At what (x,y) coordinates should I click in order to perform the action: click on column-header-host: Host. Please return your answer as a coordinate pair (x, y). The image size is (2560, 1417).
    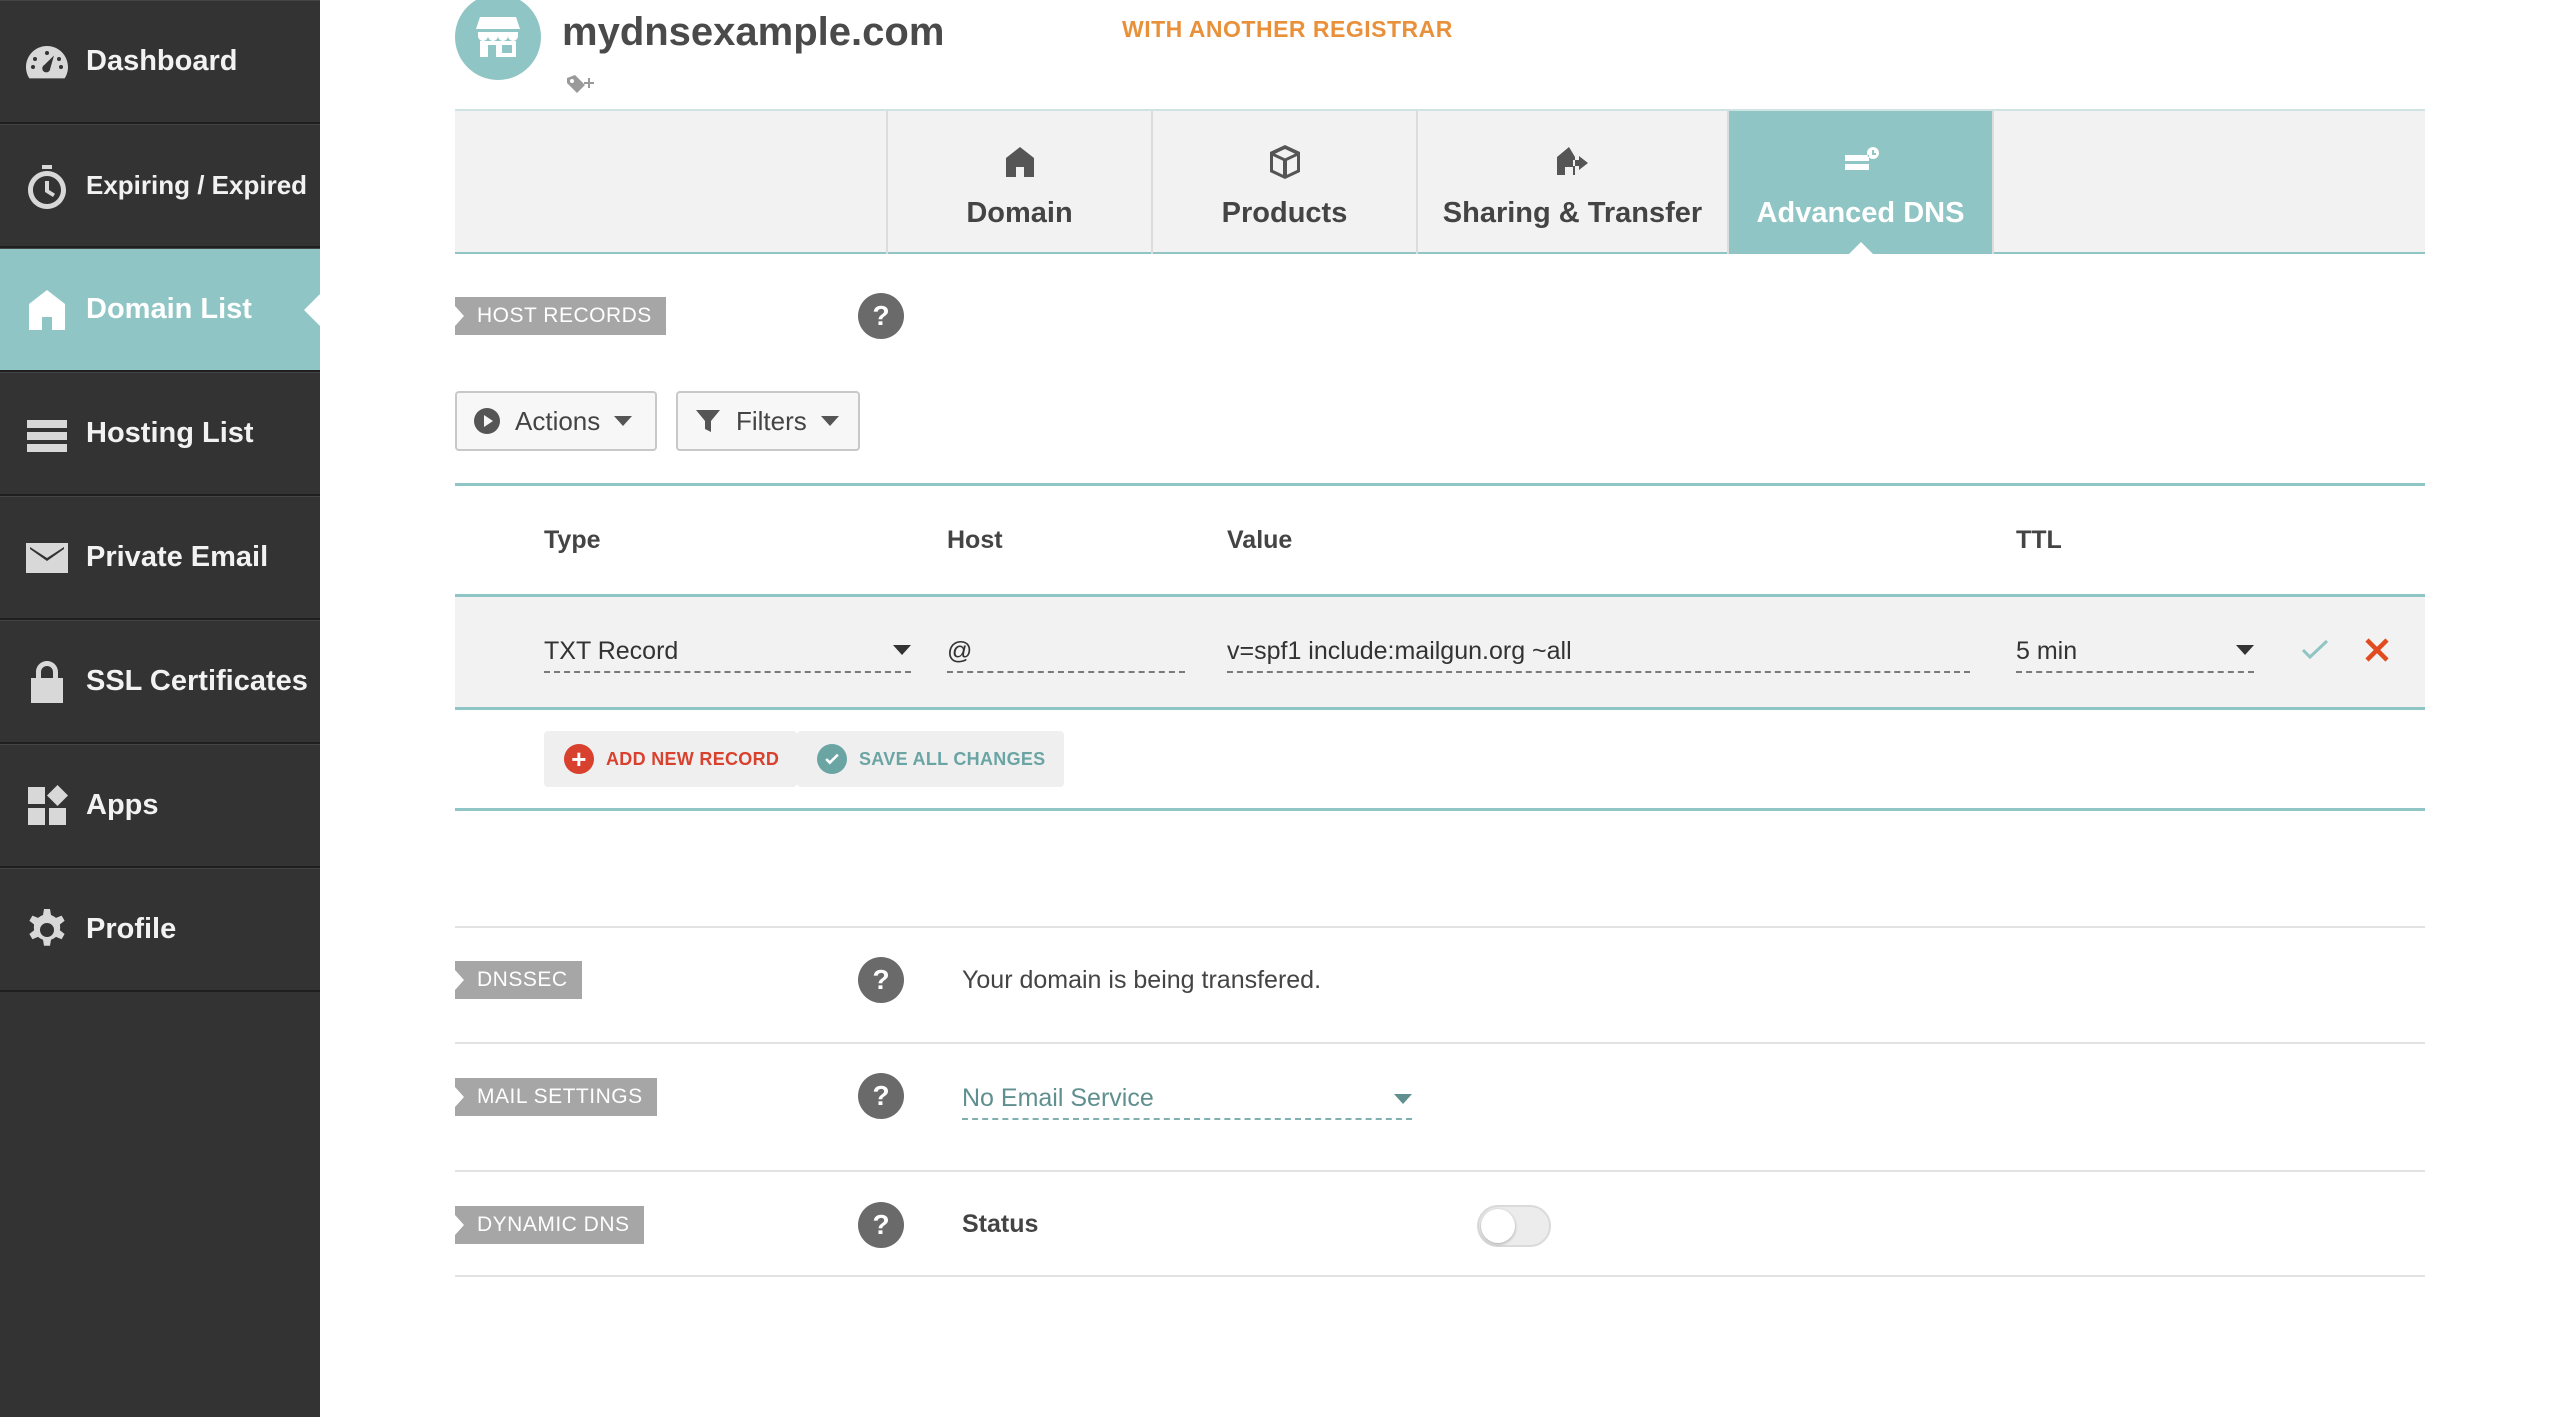
    Looking at the image, I should click on (975, 540).